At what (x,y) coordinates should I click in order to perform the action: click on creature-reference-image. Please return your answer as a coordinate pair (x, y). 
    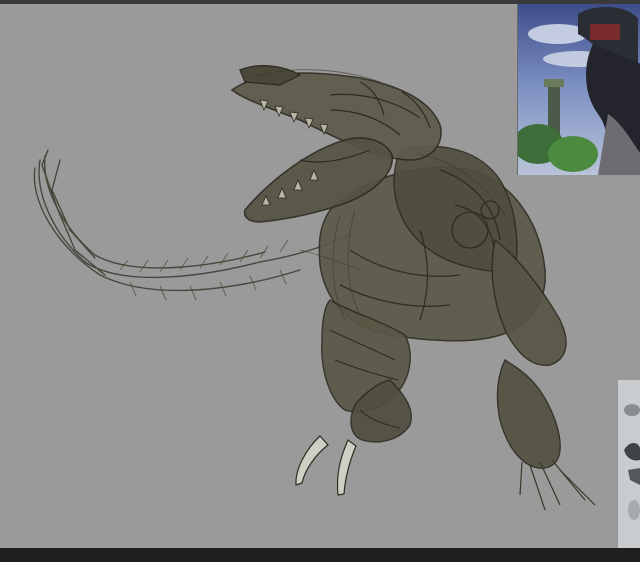
    Looking at the image, I should click on (629, 464).